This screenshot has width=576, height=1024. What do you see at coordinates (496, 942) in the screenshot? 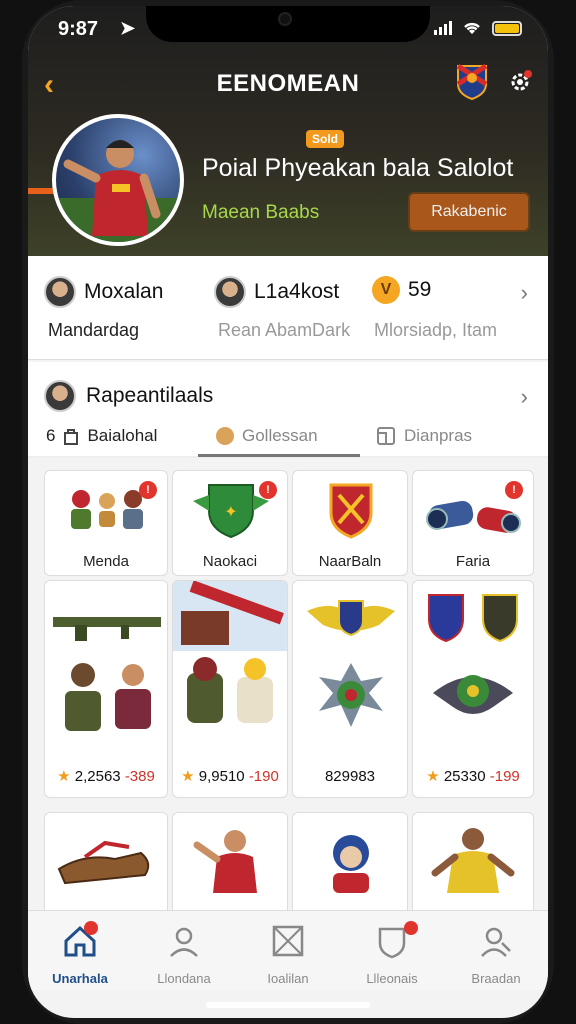
I see `user-search-icon` at bounding box center [496, 942].